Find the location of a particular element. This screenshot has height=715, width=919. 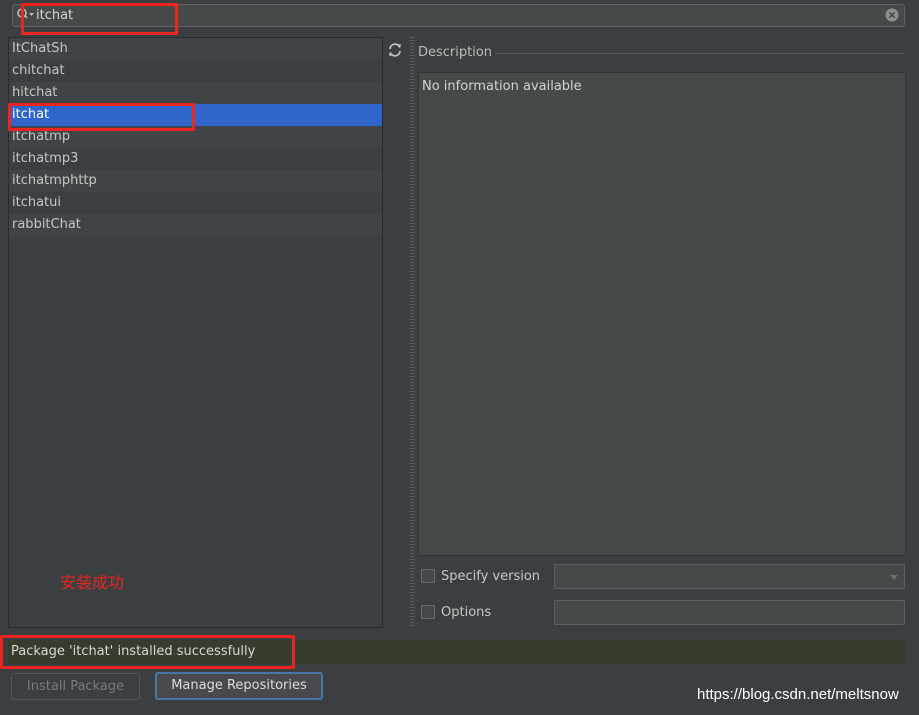

chevron-down-icon is located at coordinates (894, 577).